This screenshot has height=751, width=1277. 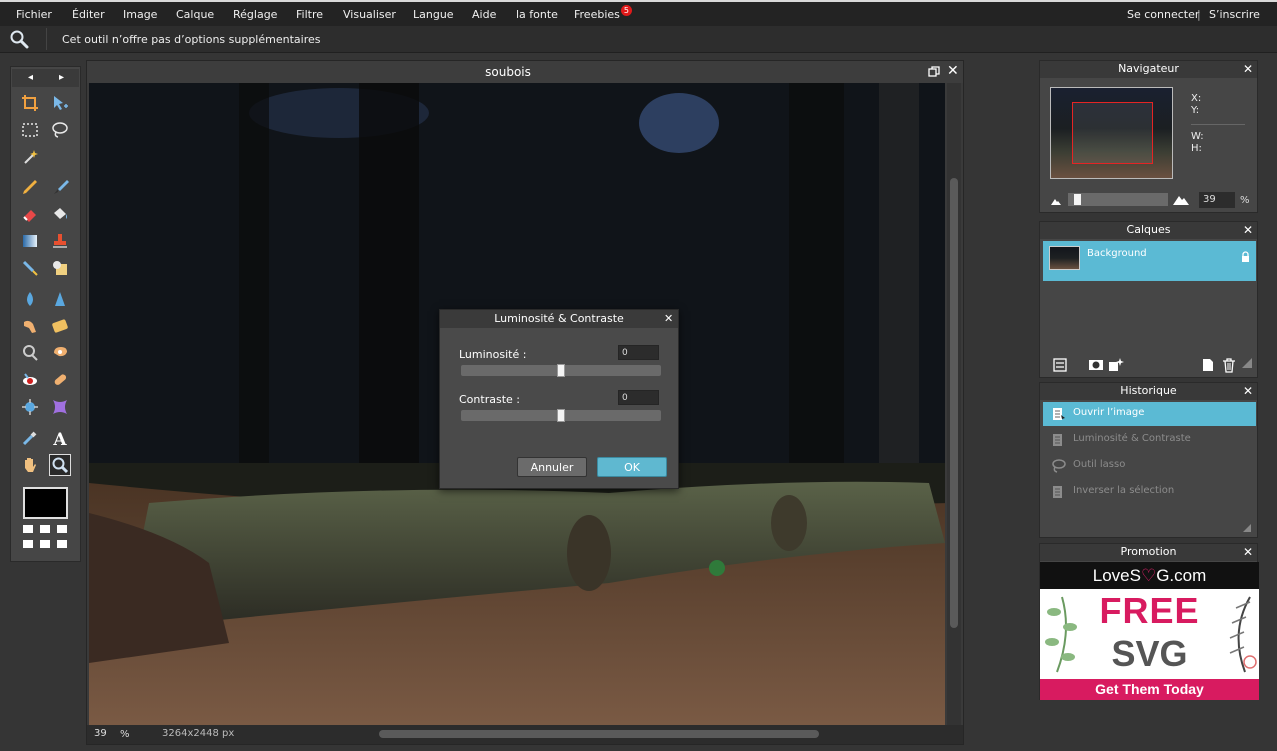 I want to click on dodge-tool-icon, so click(x=30, y=353).